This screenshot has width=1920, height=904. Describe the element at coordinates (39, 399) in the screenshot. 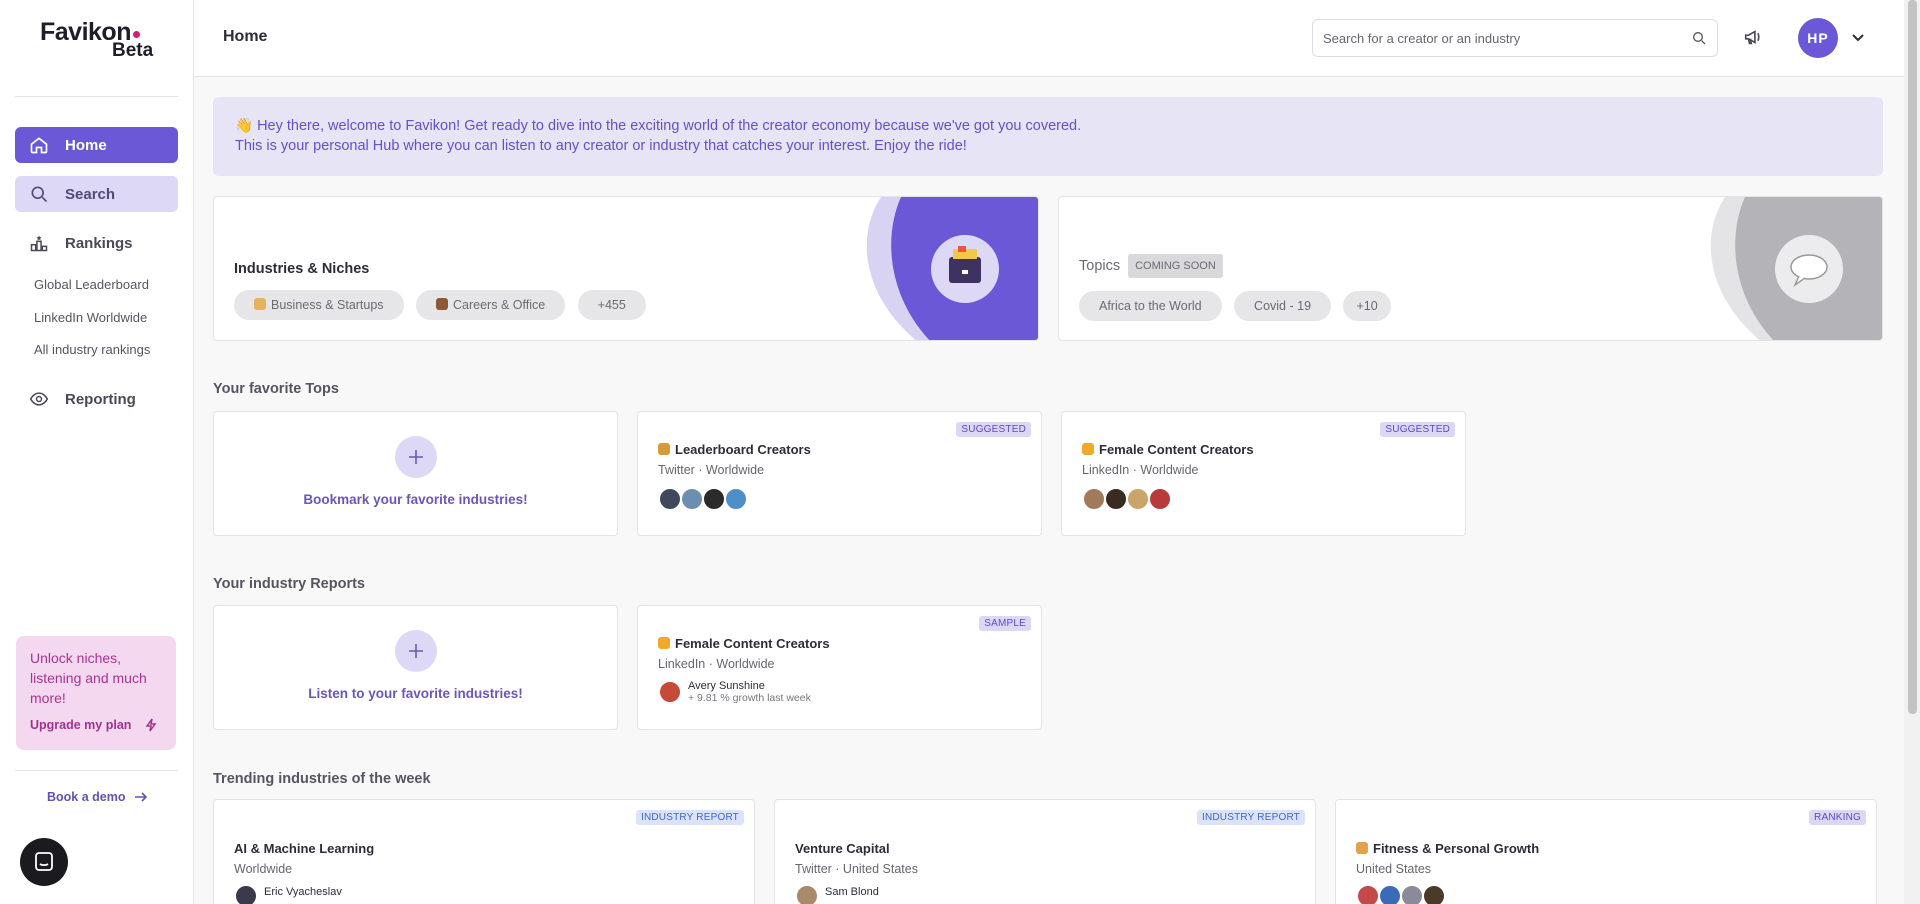

I see `eye-icon` at that location.